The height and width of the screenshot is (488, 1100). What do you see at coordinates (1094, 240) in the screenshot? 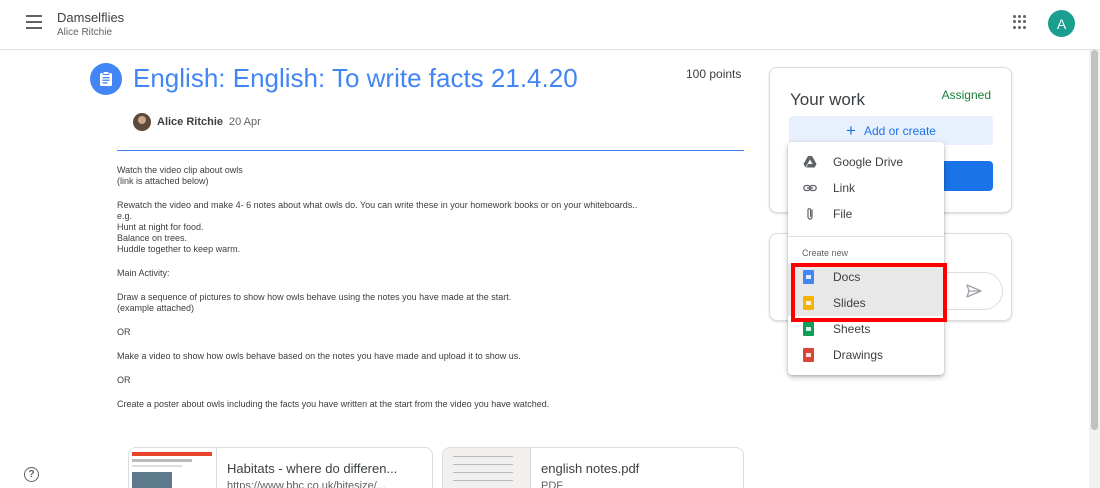
I see `scrollbar-thumb` at bounding box center [1094, 240].